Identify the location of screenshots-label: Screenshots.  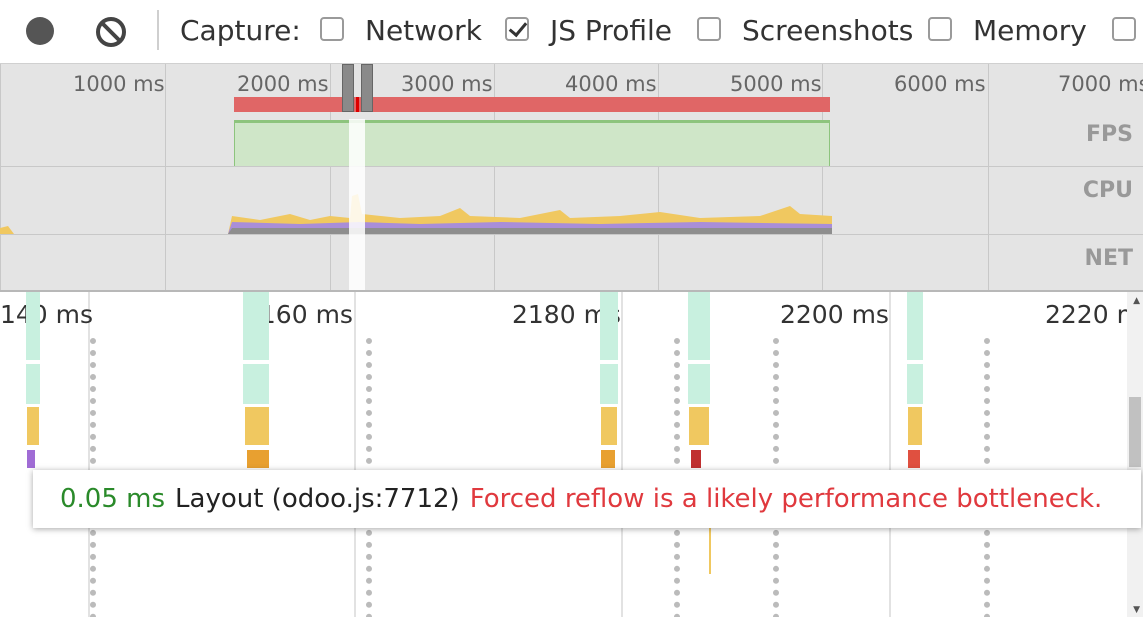
(828, 30).